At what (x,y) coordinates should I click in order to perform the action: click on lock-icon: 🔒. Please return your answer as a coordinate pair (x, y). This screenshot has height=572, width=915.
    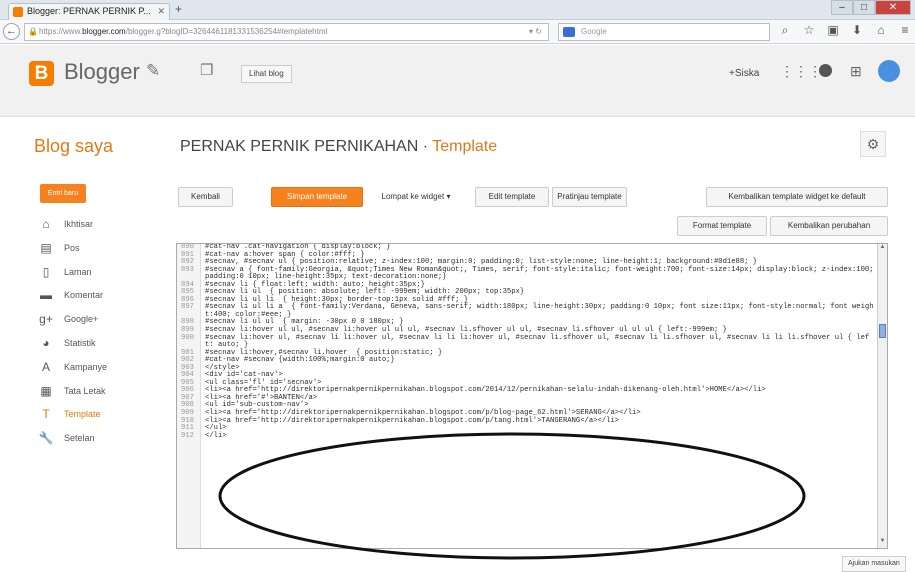
    Looking at the image, I should click on (33, 31).